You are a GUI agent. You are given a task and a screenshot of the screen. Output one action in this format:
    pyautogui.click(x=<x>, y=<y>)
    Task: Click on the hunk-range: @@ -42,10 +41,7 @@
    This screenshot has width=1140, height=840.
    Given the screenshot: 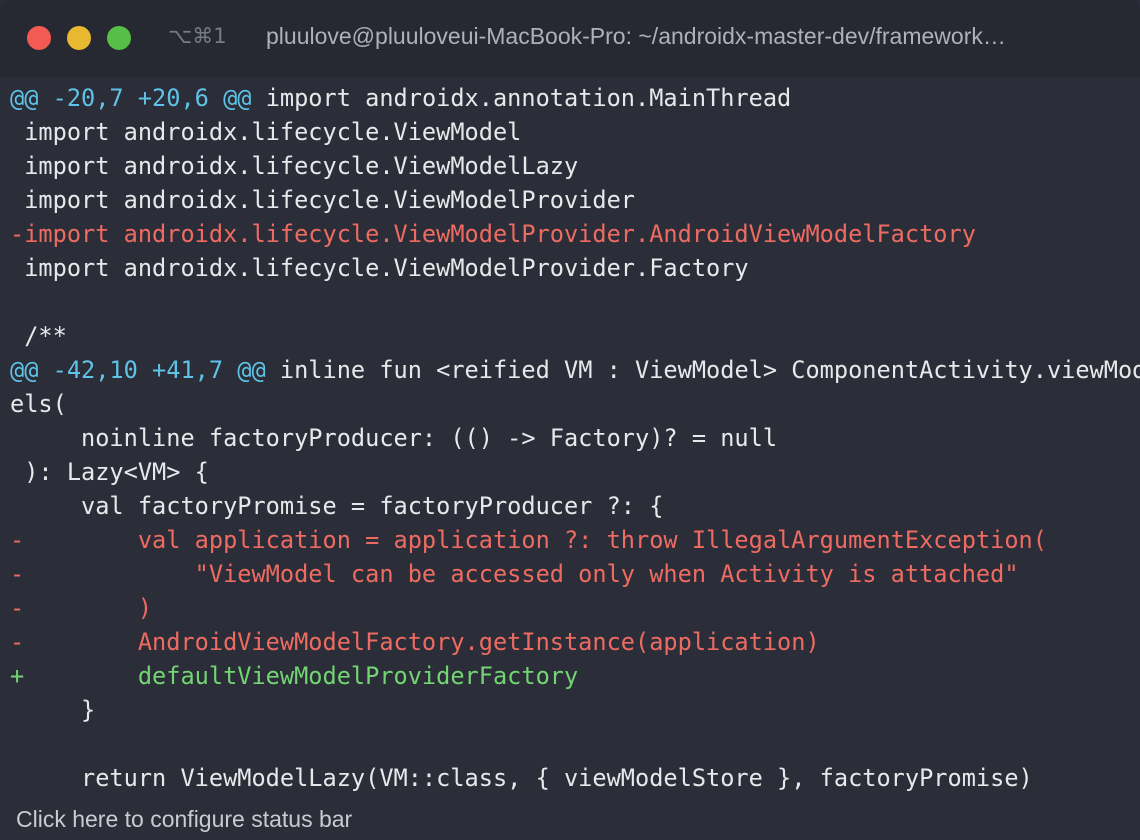 What is the action you would take?
    pyautogui.click(x=138, y=370)
    